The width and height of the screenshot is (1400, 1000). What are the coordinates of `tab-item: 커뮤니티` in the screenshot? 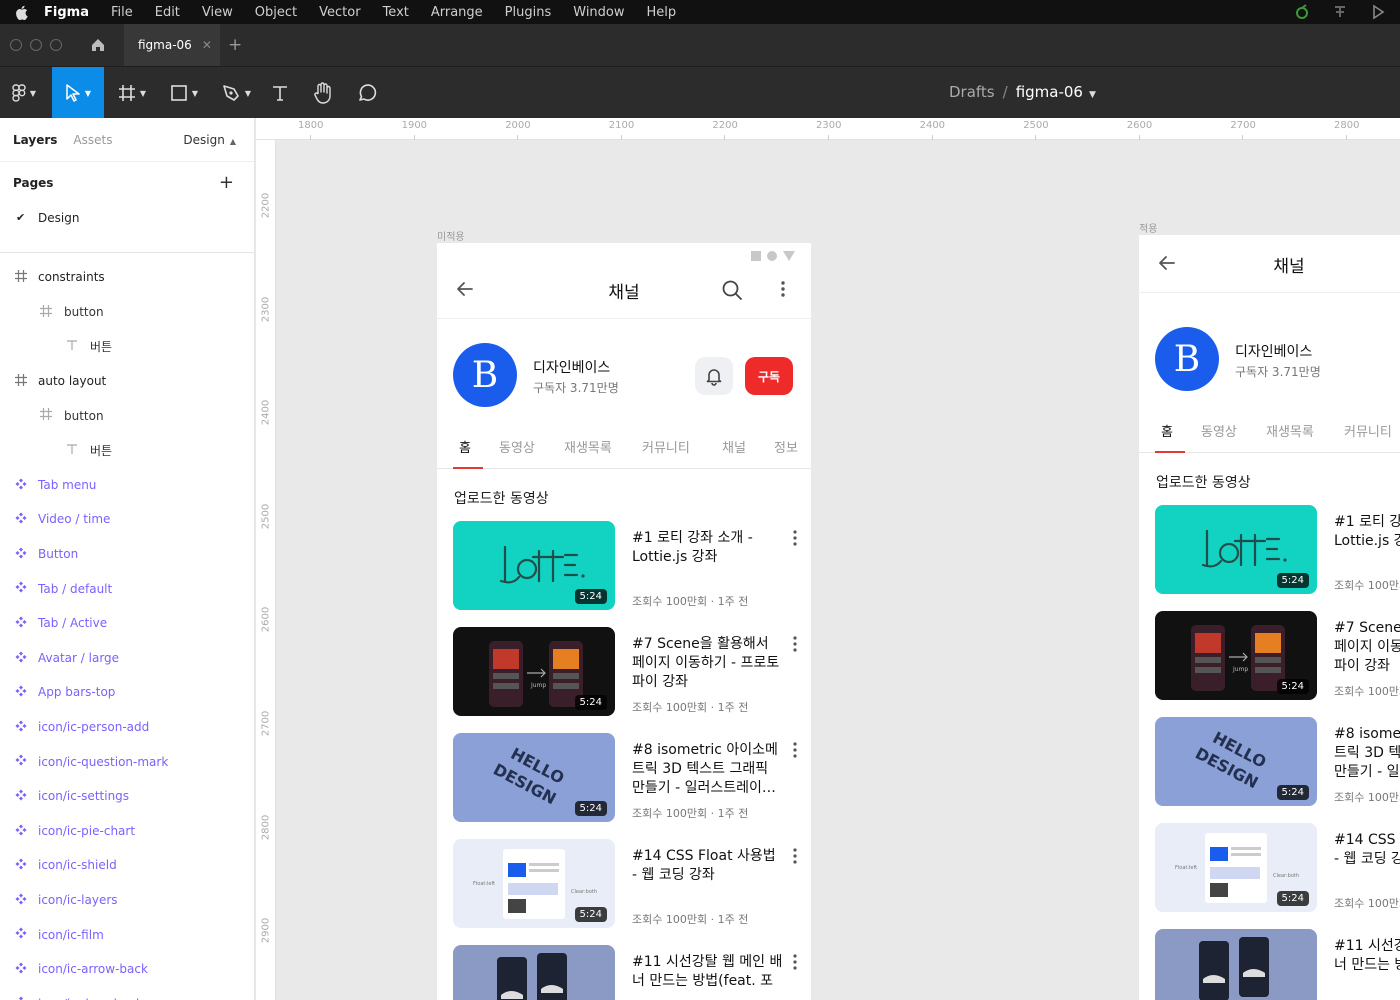 It's located at (666, 446).